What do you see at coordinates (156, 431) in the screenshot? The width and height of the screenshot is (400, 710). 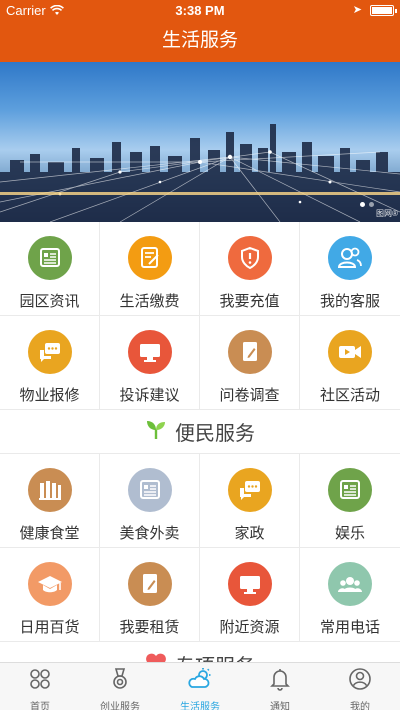 I see `sprout-icon` at bounding box center [156, 431].